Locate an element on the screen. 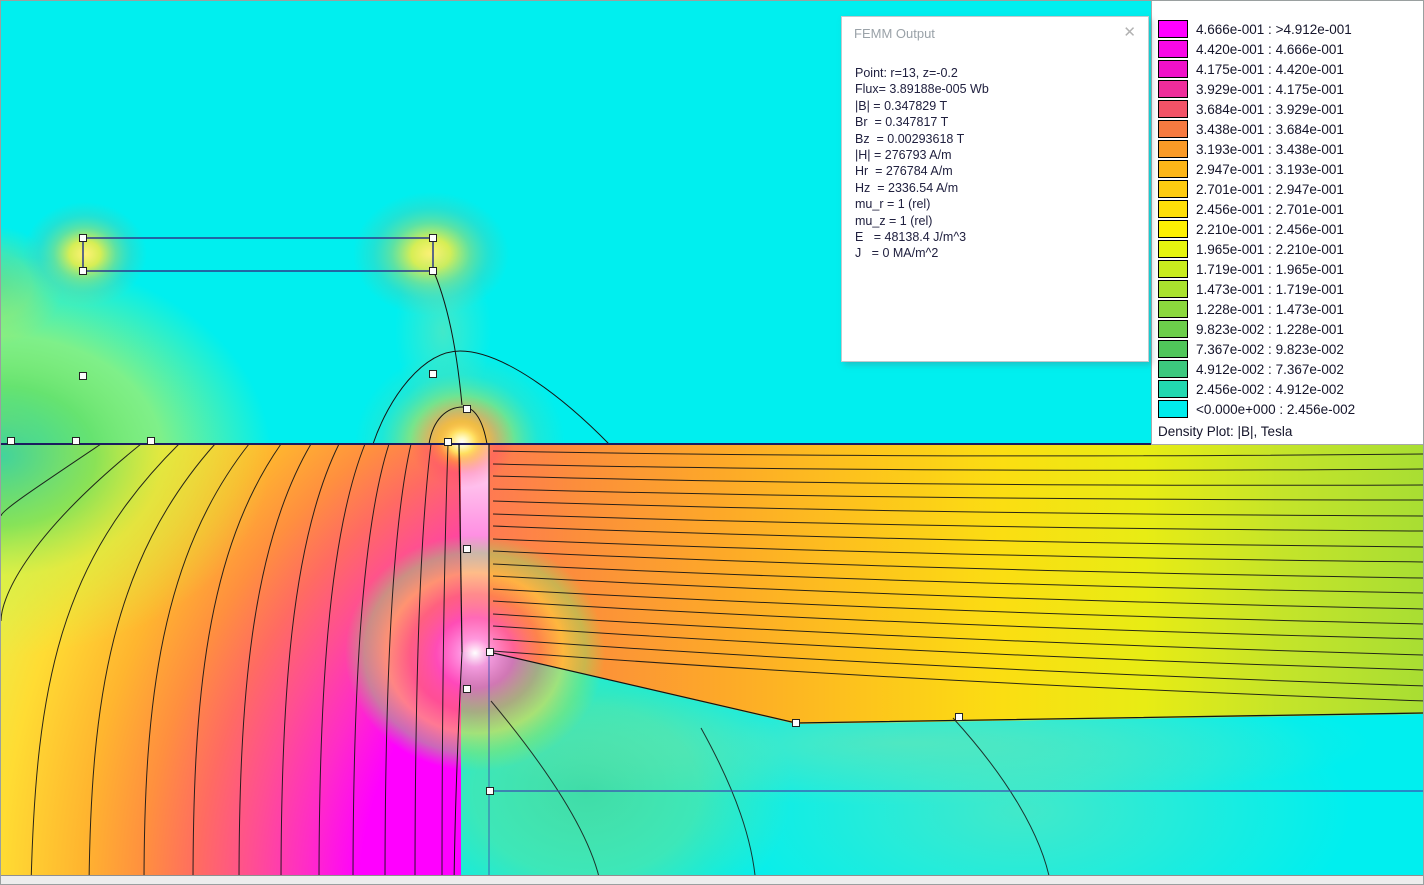 The image size is (1424, 885). femm-output-title: FEMM Output is located at coordinates (894, 33).